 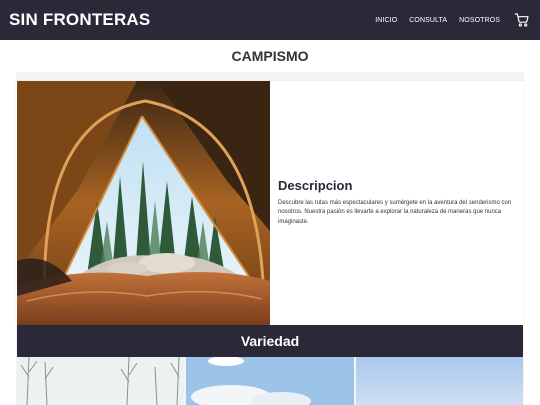 I want to click on gallery-image-blue-sky, so click(x=439, y=381).